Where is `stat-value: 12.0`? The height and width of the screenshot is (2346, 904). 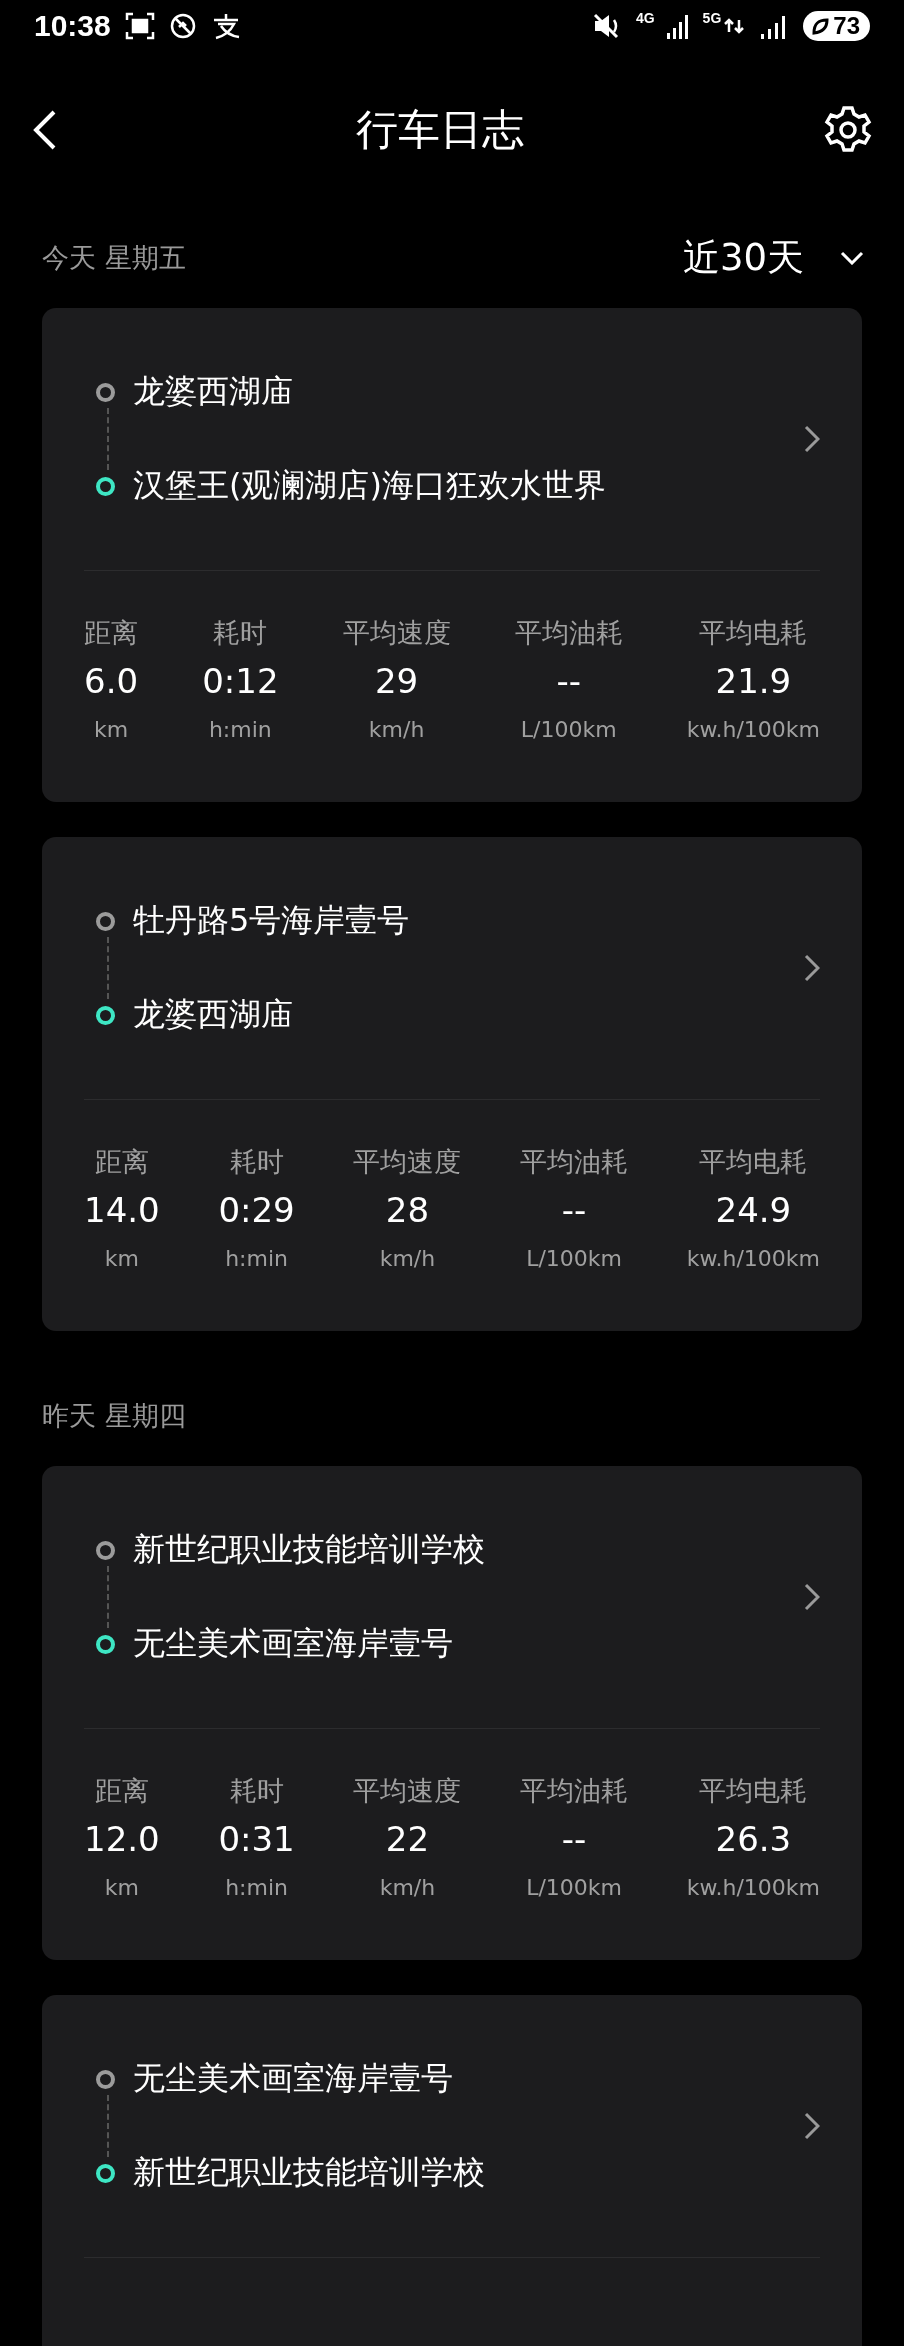
stat-value: 12.0 is located at coordinates (122, 1839).